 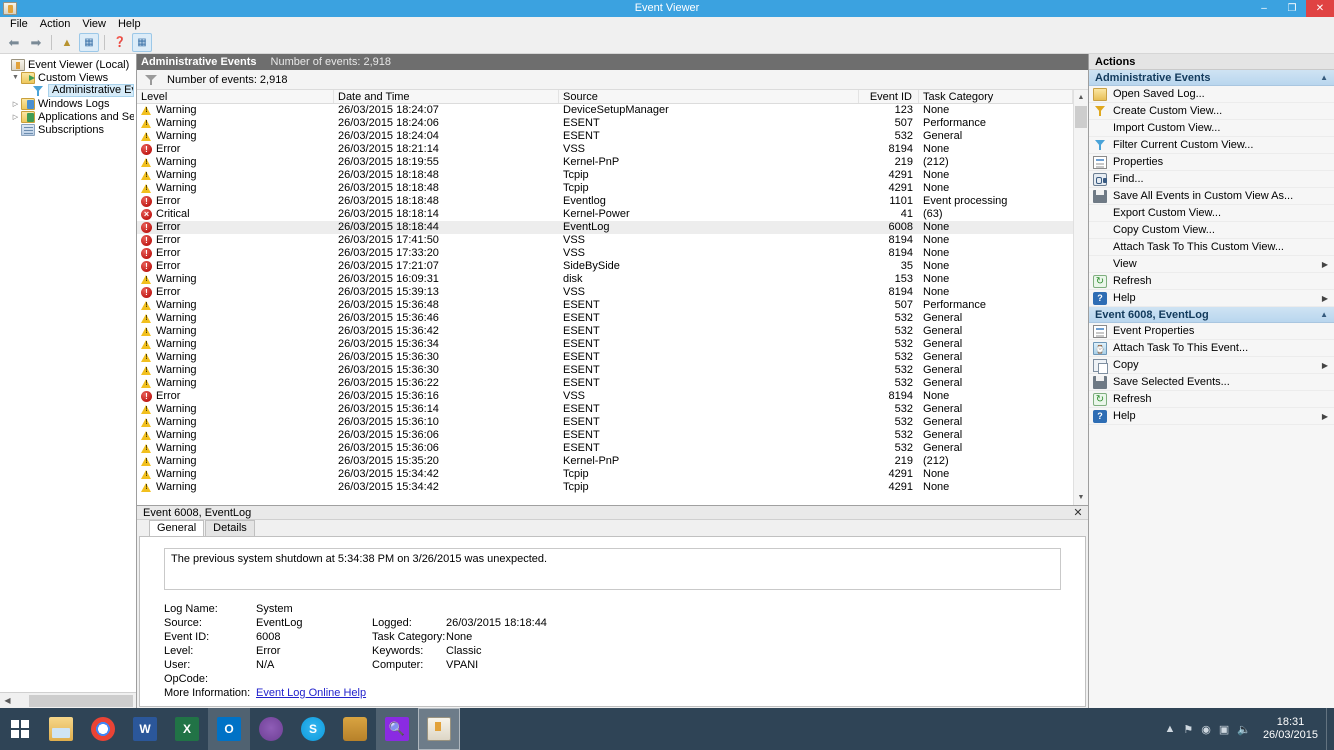 What do you see at coordinates (235, 96) in the screenshot?
I see `column-header-level: Level` at bounding box center [235, 96].